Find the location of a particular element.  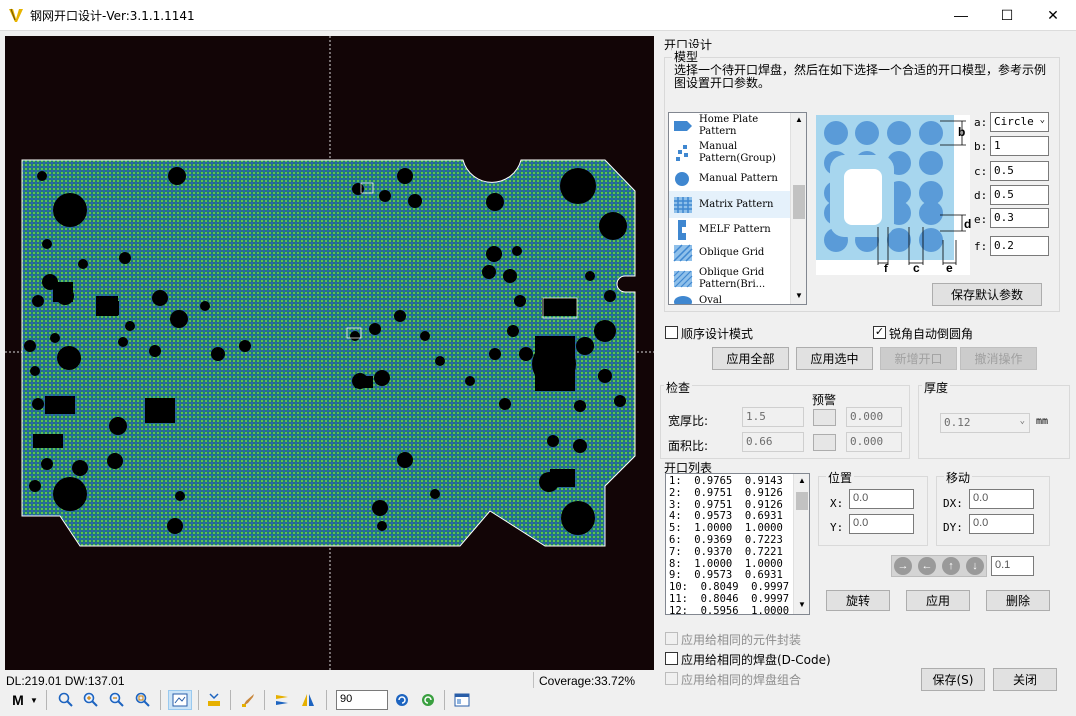

undo-button: 撤消操作 is located at coordinates (998, 358).